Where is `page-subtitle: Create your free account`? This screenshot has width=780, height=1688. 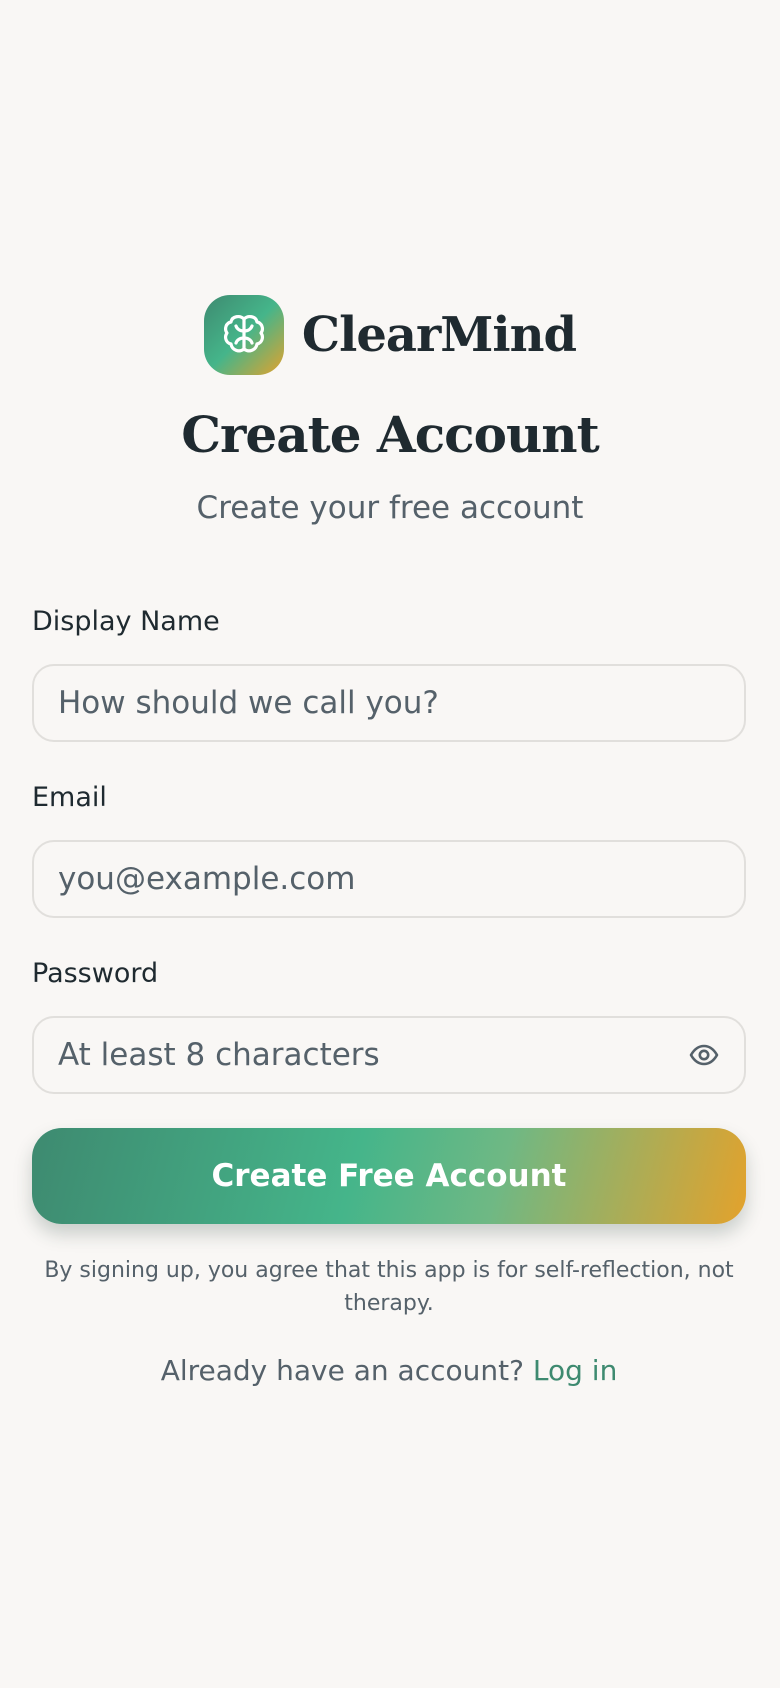
page-subtitle: Create your free account is located at coordinates (390, 508).